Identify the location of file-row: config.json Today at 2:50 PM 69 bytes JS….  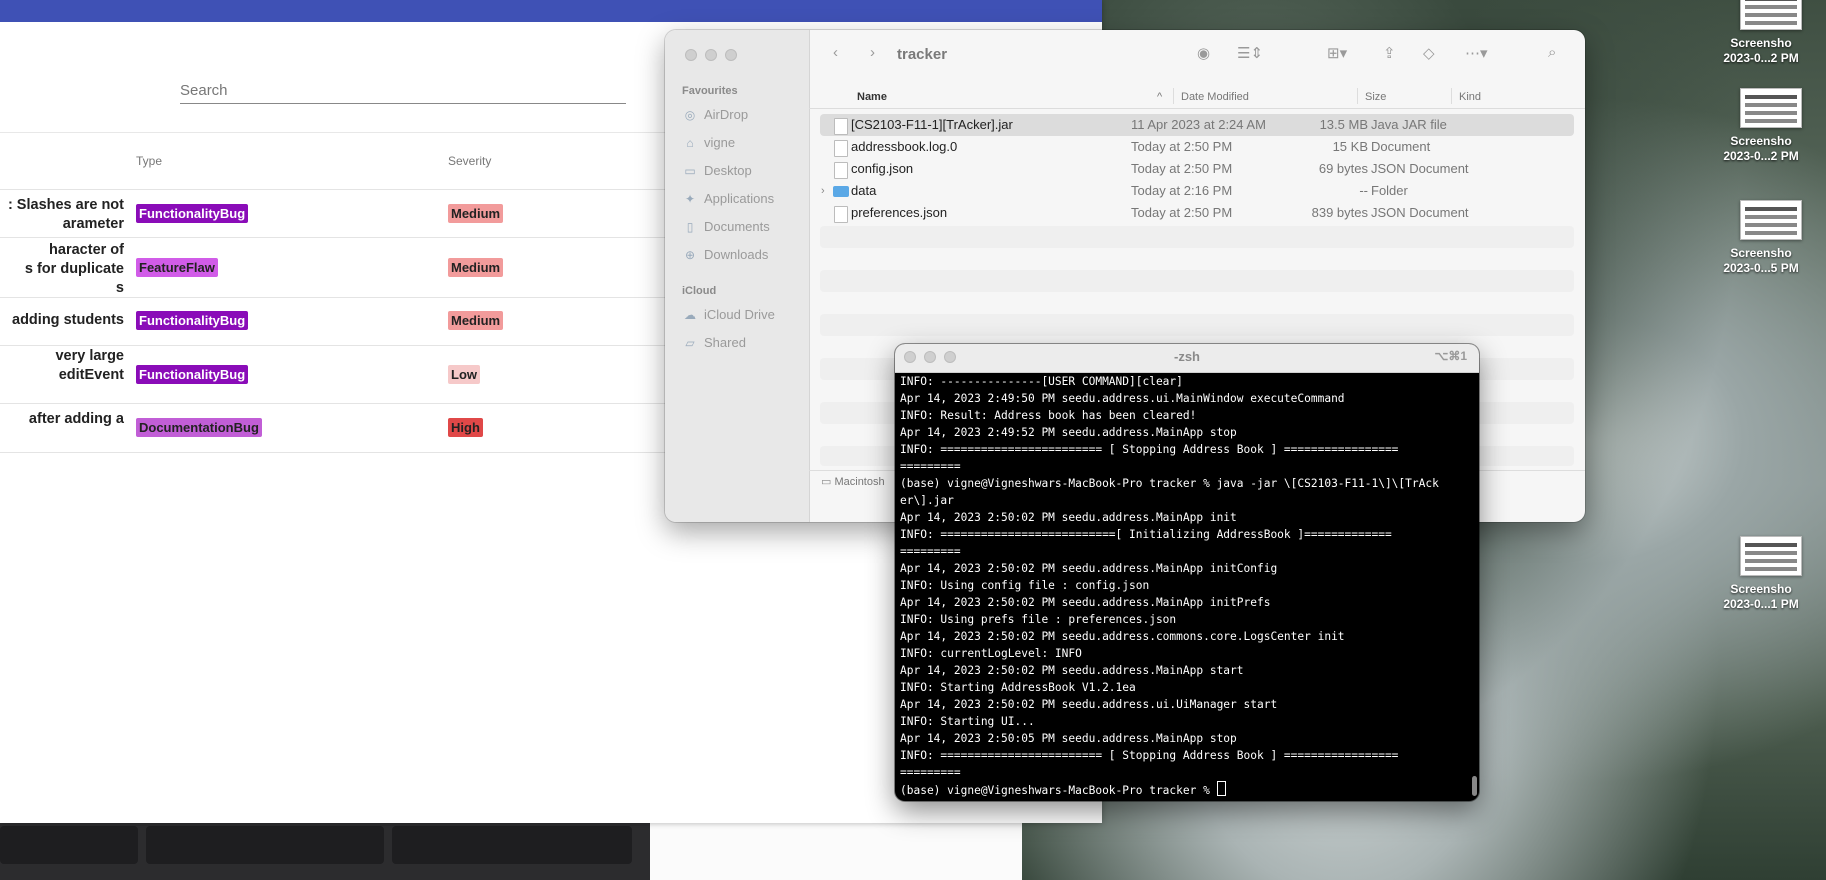
(1197, 169).